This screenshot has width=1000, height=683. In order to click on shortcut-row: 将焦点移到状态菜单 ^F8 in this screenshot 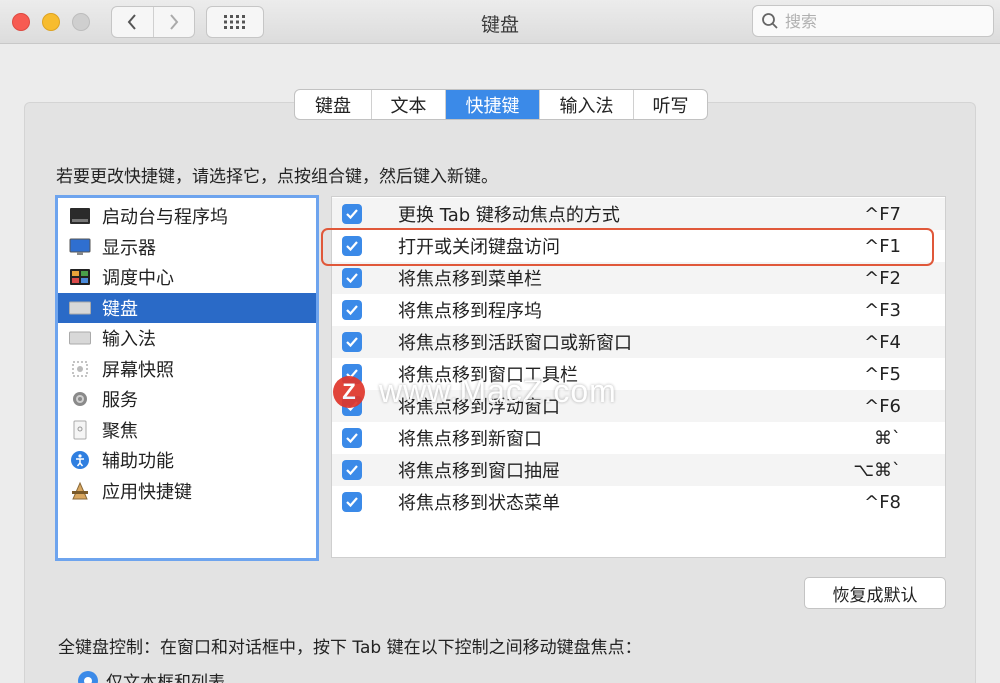, I will do `click(638, 502)`.